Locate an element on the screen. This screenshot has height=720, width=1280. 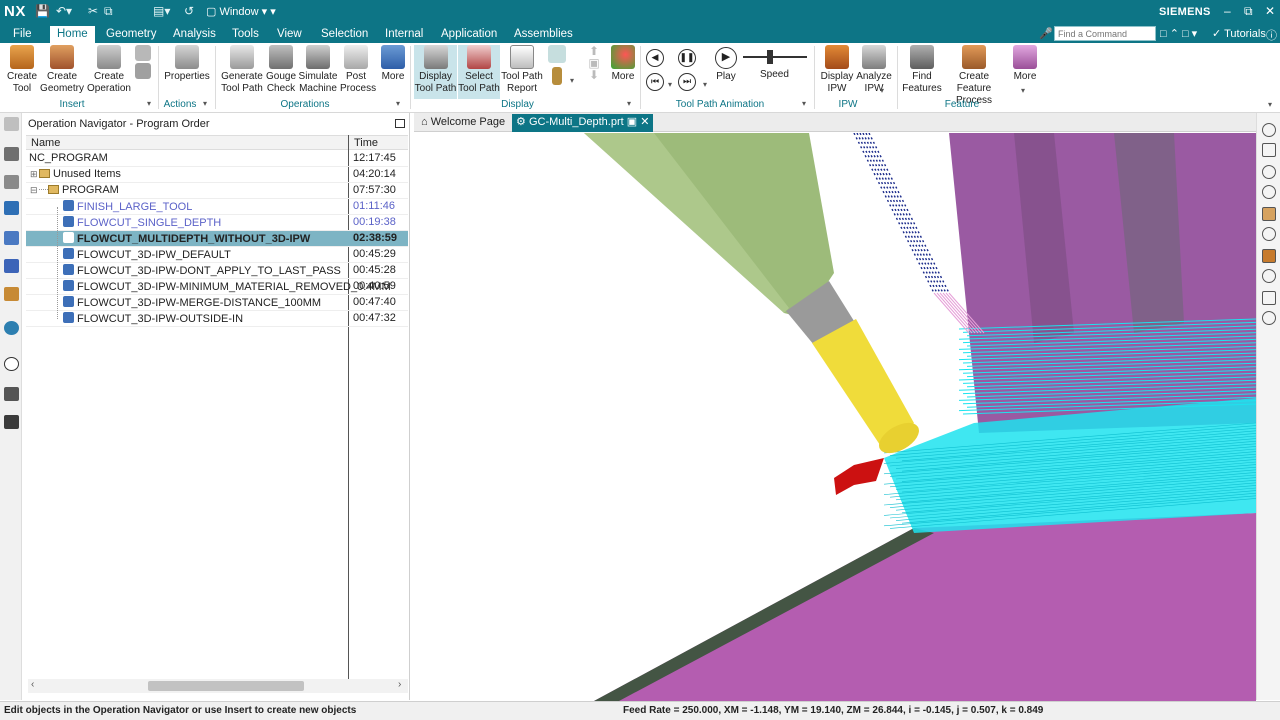
manufacturing-wizard-icon is located at coordinates (11, 422).